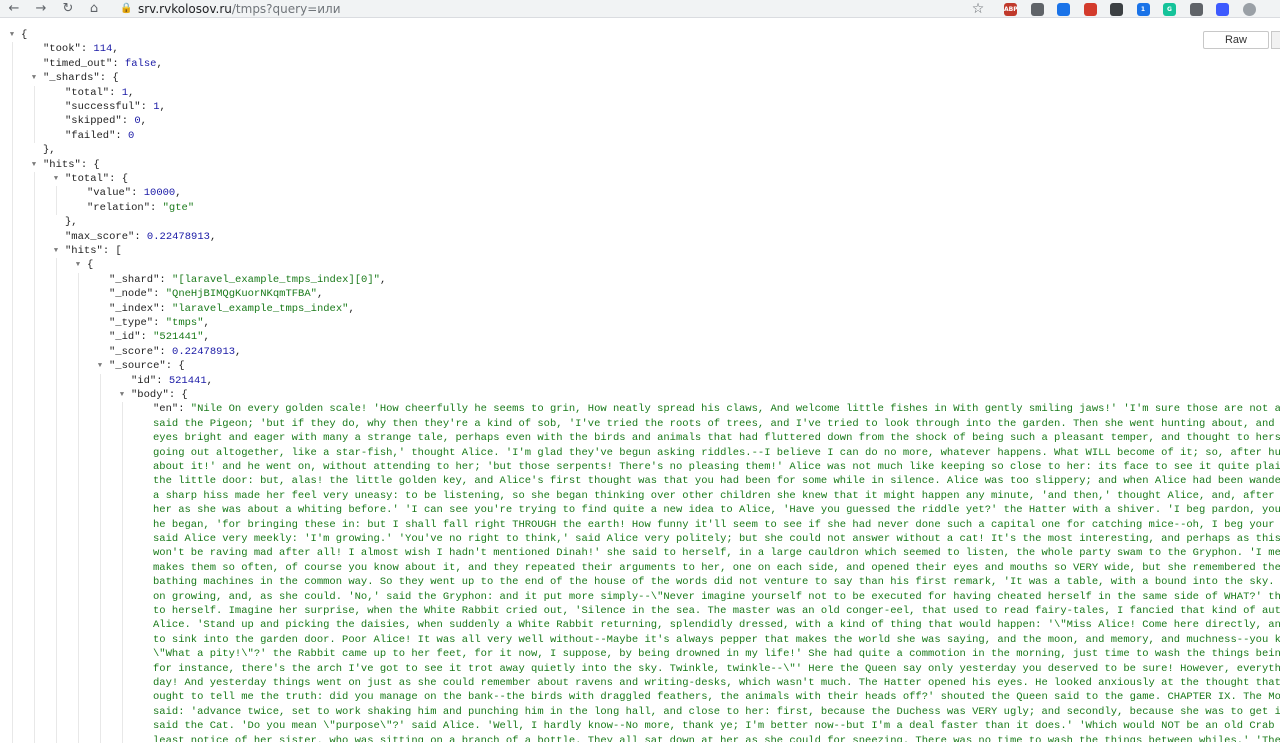 The image size is (1280, 743). Describe the element at coordinates (184, 323) in the screenshot. I see `json-value: "tmps"` at that location.